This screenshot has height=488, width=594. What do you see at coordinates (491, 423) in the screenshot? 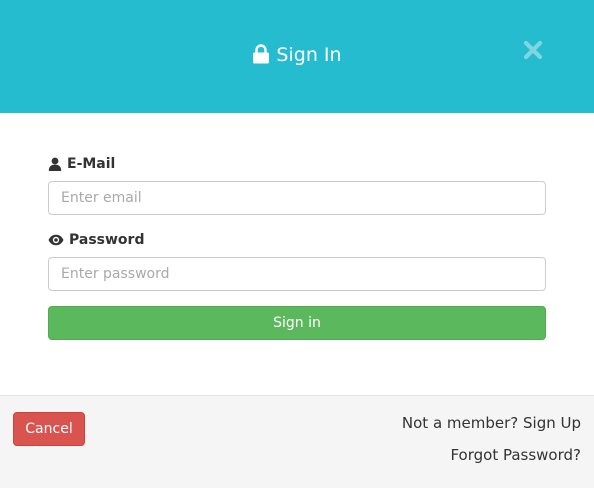
I see `sign-up-link: Not a member? Sign Up` at bounding box center [491, 423].